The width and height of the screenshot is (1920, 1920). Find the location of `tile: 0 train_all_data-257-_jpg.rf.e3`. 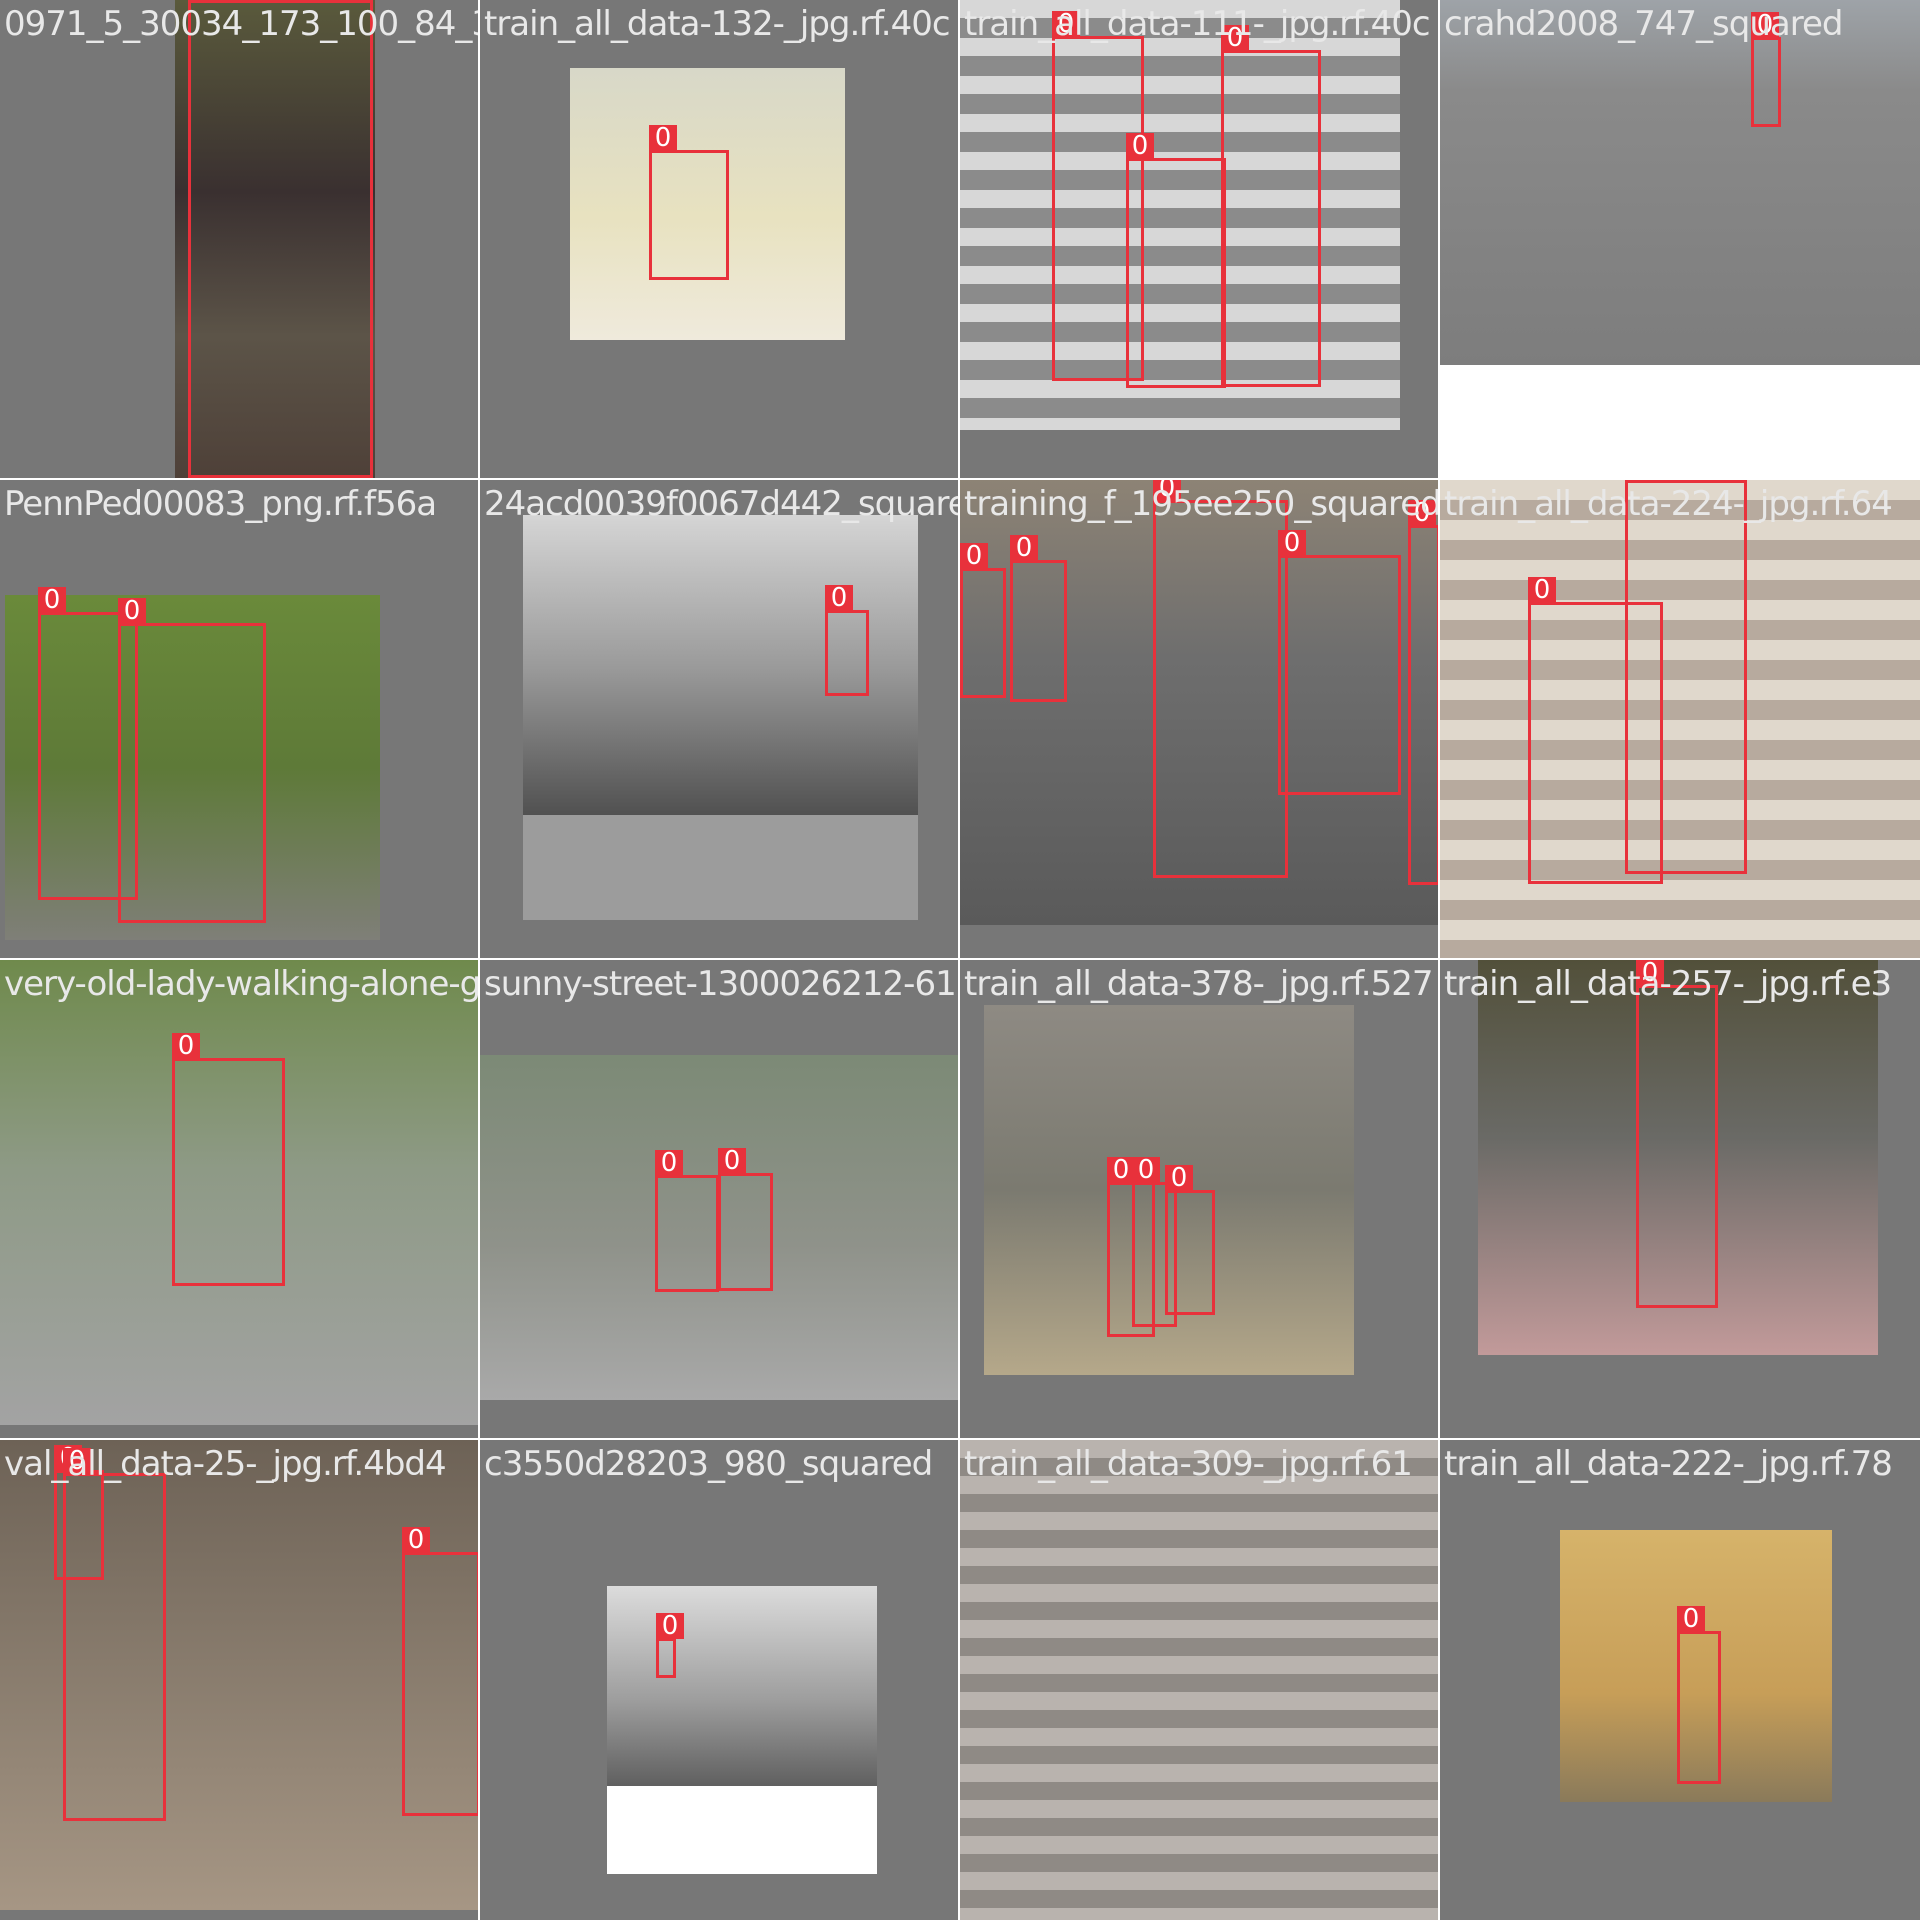

tile: 0 train_all_data-257-_jpg.rf.e3 is located at coordinates (1679, 1200).